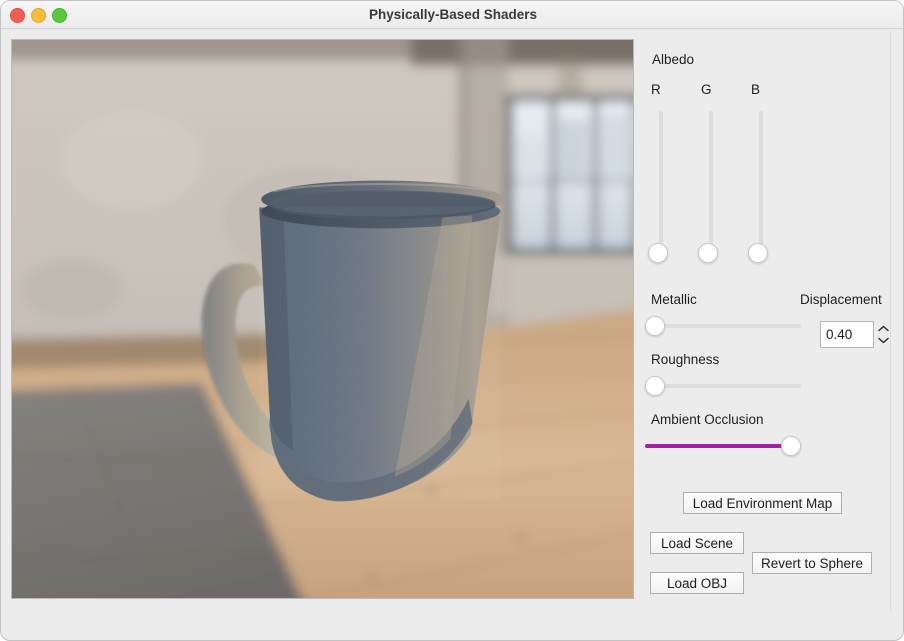  Describe the element at coordinates (841, 299) in the screenshot. I see `displacement-label: Displacement` at that location.